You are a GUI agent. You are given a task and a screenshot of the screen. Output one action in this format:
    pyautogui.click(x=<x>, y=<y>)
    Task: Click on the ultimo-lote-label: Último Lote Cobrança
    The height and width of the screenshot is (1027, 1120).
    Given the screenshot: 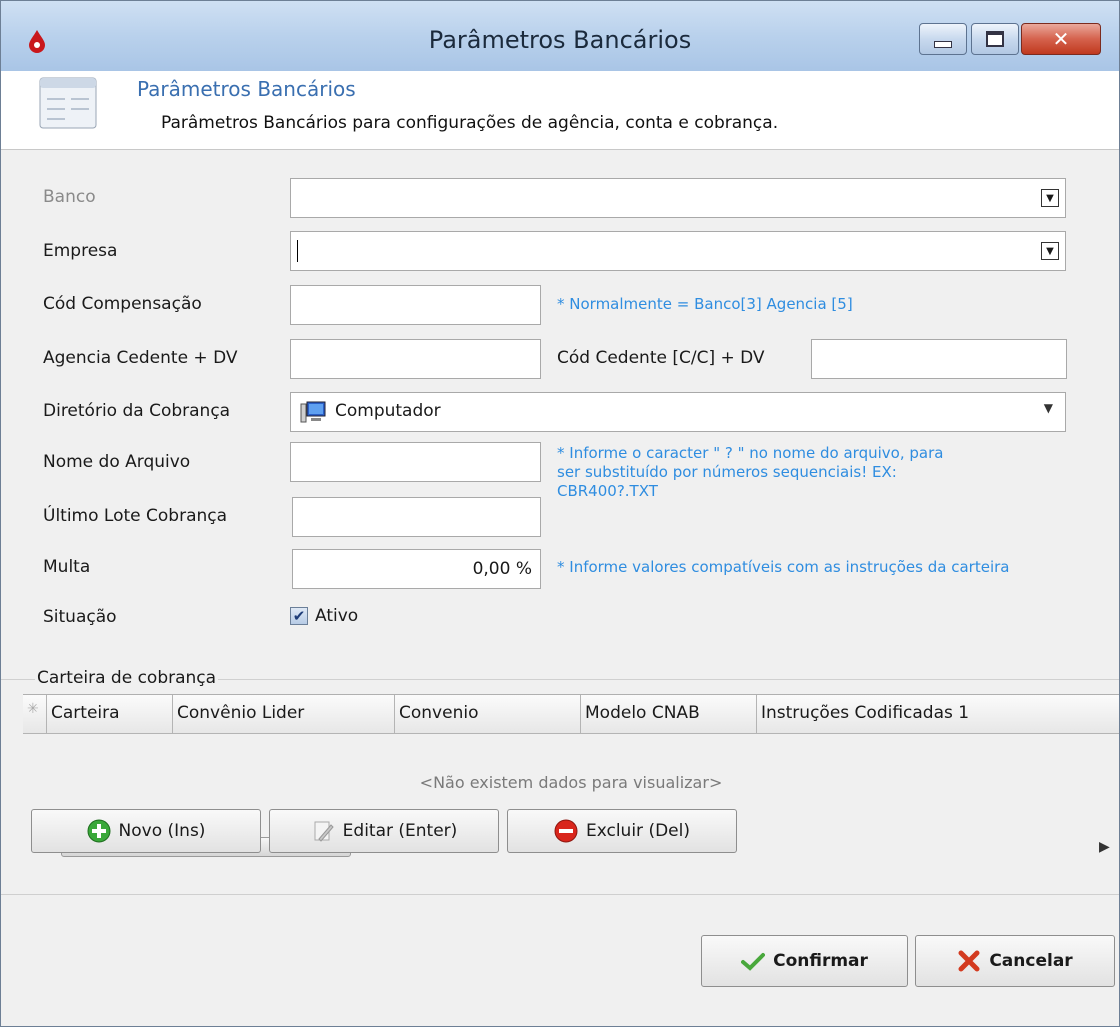 What is the action you would take?
    pyautogui.click(x=135, y=516)
    